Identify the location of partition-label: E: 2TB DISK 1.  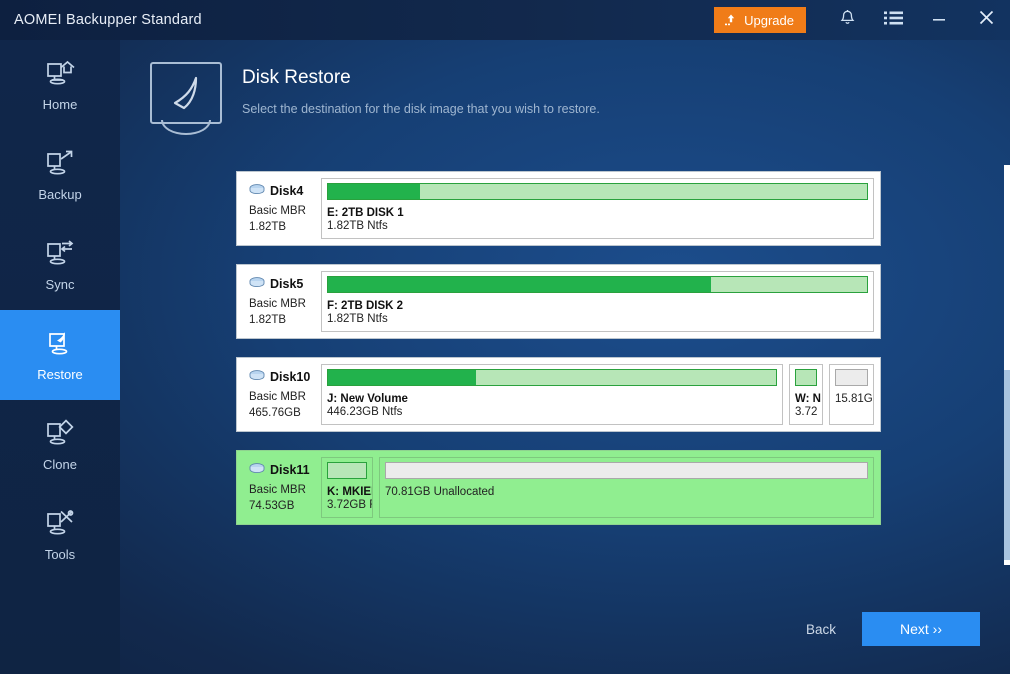
(365, 213).